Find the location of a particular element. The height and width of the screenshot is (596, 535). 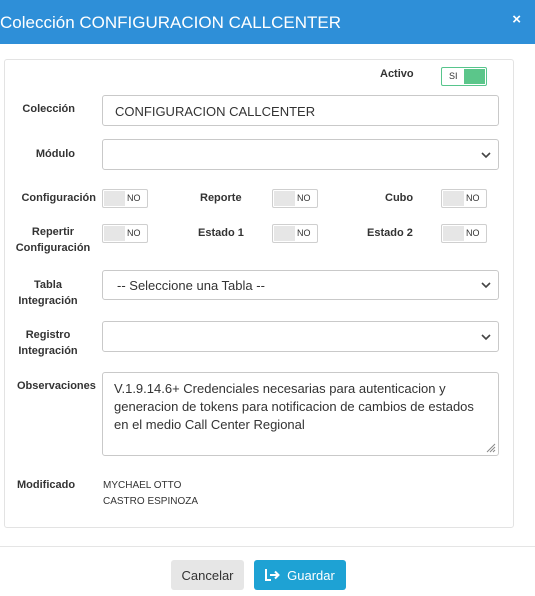

resize-grip-icon is located at coordinates (491, 448).